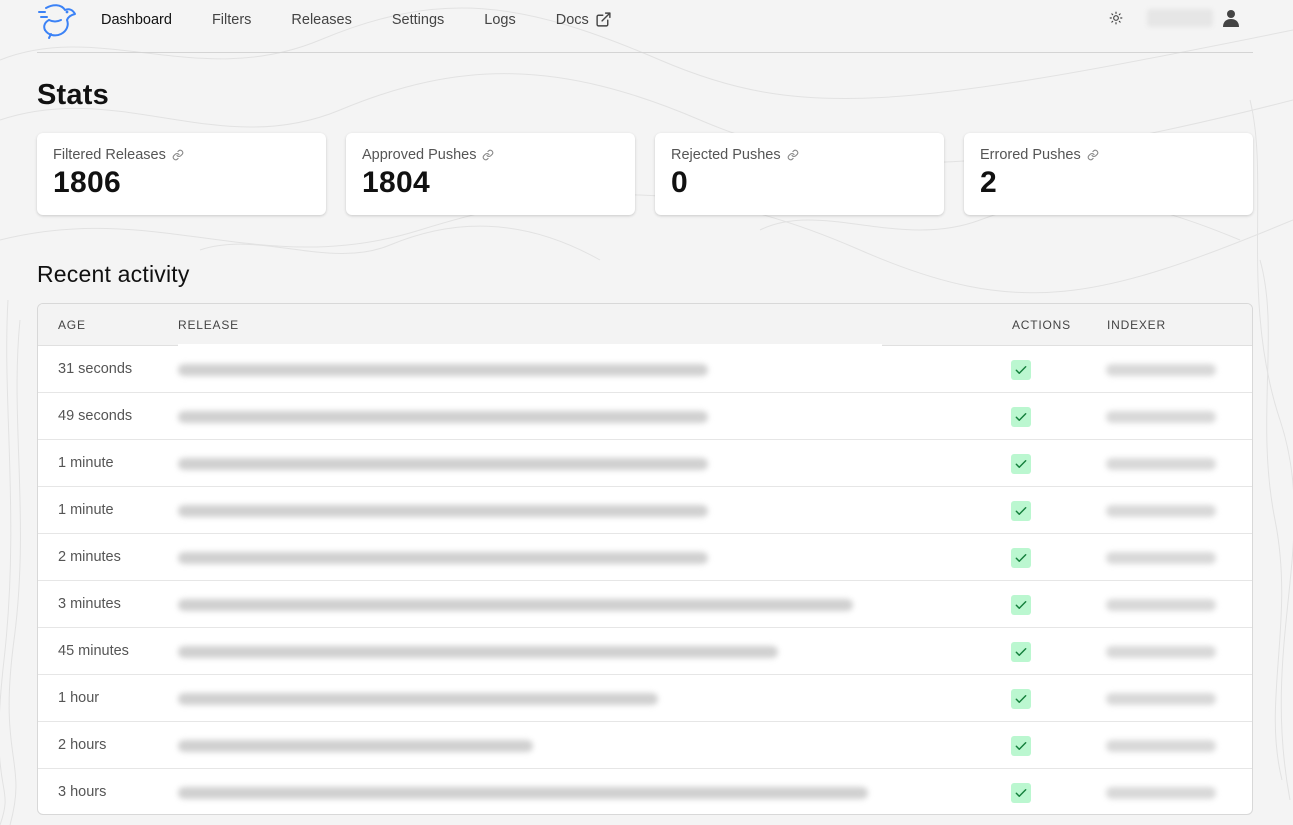  What do you see at coordinates (799, 155) in the screenshot?
I see `stat-label: Rejected Pushes` at bounding box center [799, 155].